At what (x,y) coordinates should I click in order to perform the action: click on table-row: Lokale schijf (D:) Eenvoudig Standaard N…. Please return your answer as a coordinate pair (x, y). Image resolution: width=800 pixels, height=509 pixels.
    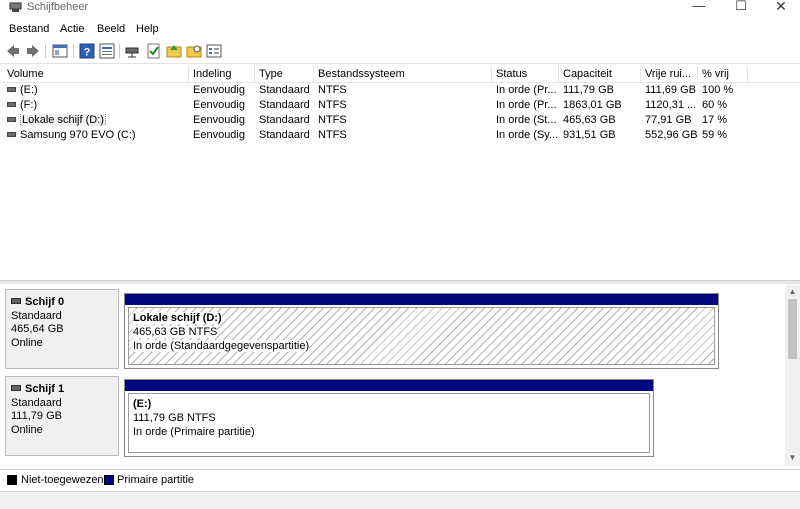
    Looking at the image, I should click on (401, 120).